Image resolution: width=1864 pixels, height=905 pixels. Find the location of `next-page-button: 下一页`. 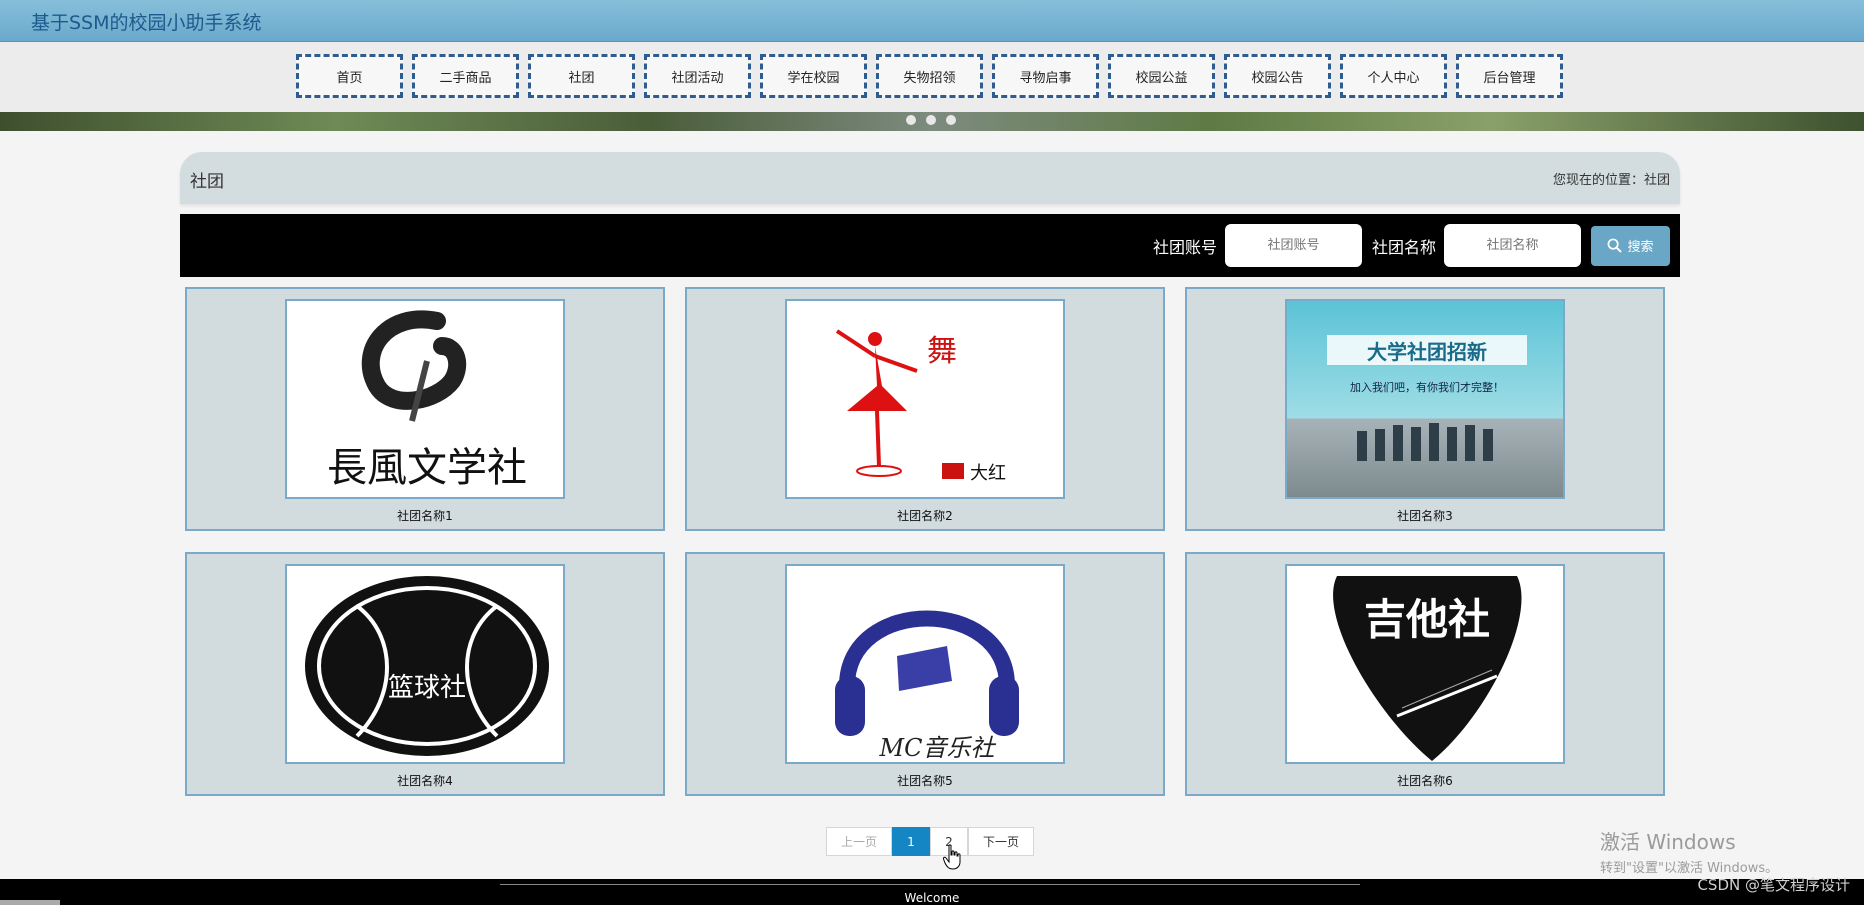

next-page-button: 下一页 is located at coordinates (1001, 841).